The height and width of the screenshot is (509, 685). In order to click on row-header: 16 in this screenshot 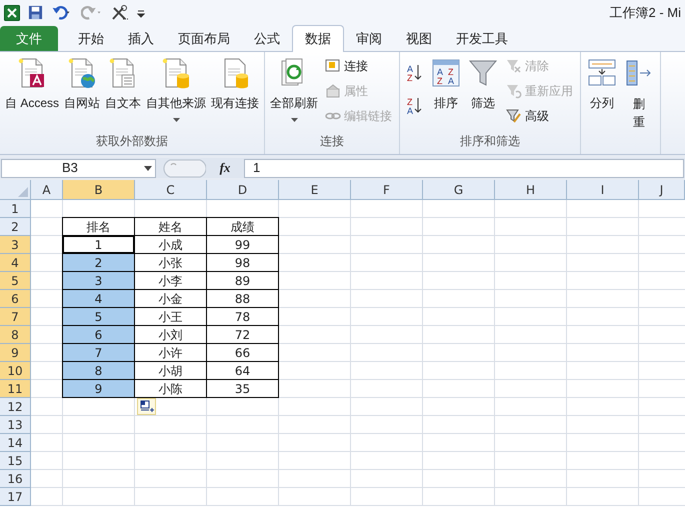, I will do `click(15, 479)`.